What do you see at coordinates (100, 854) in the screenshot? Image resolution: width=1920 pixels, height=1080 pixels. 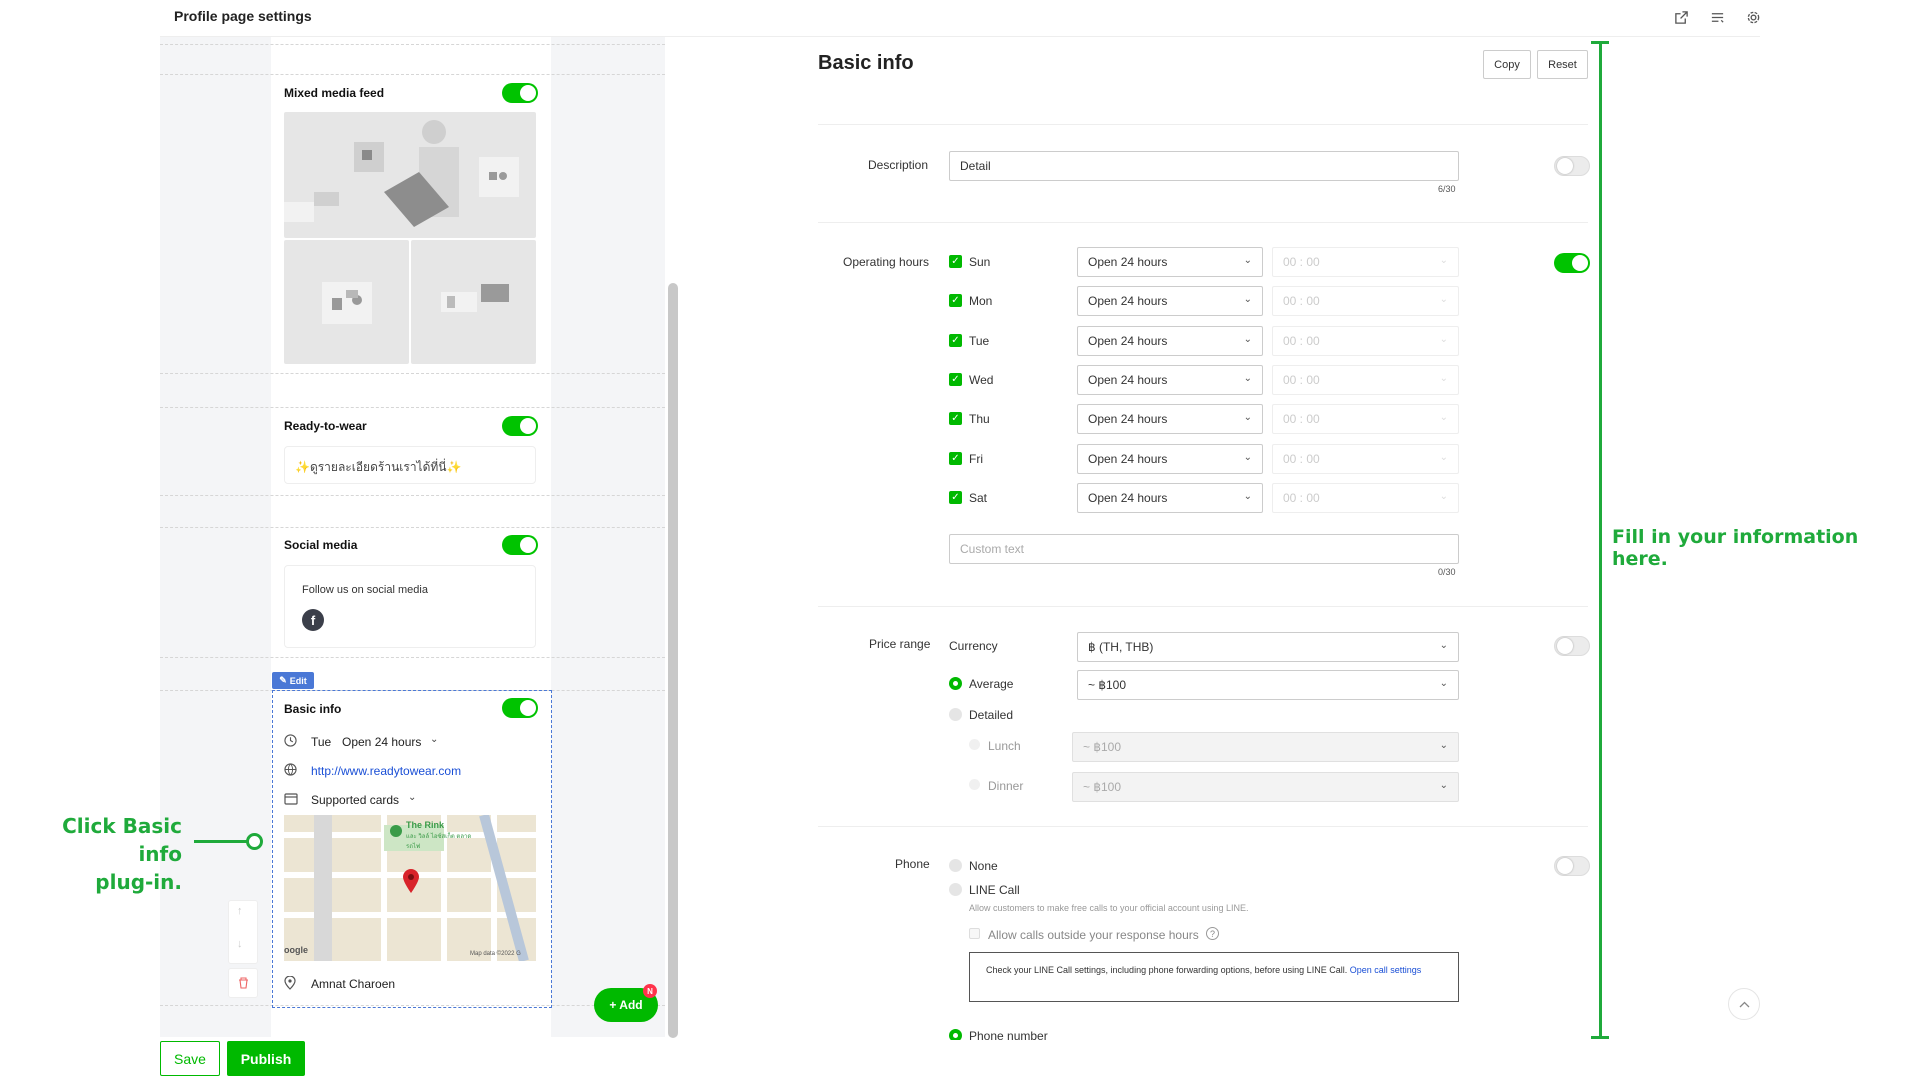 I see `click-annotation: Click Basic info plug-in.` at bounding box center [100, 854].